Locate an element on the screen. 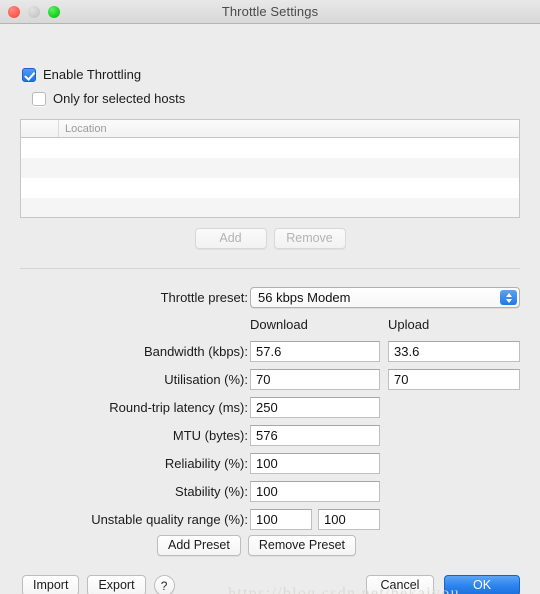 The height and width of the screenshot is (594, 540). utilisation-download-input: 70 is located at coordinates (315, 379).